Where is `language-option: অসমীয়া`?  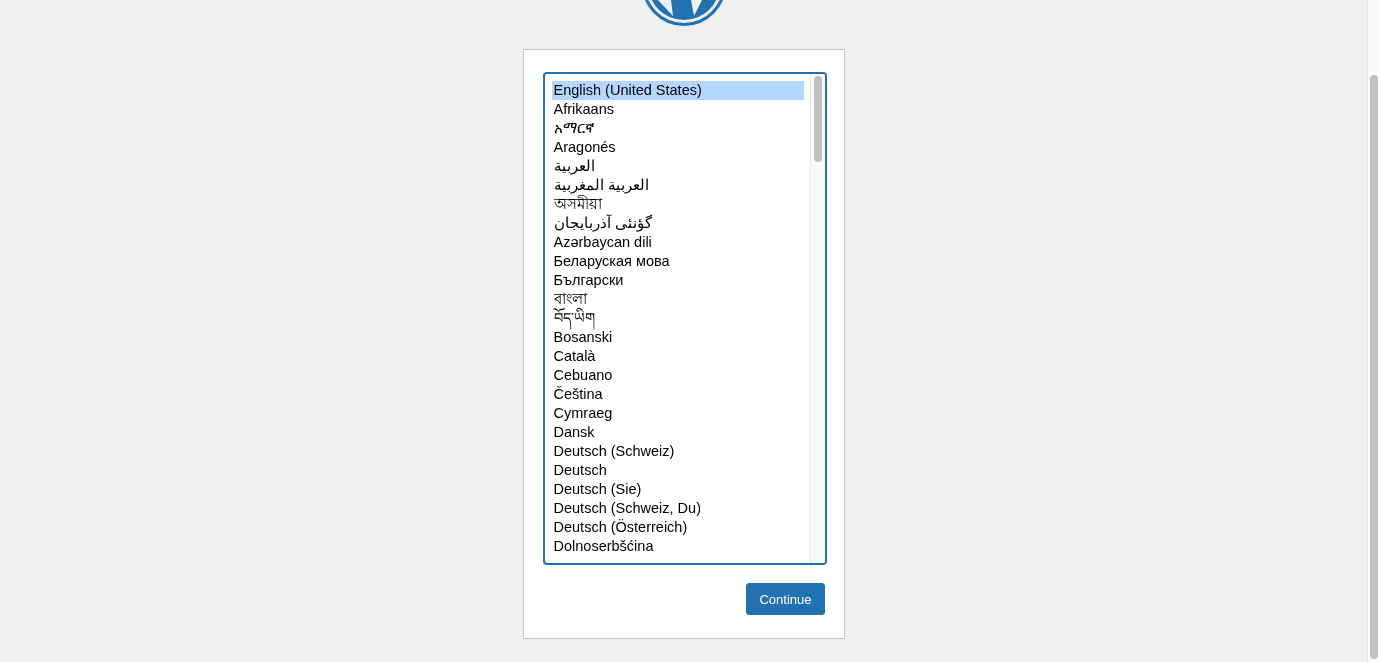
language-option: অসমীয়া is located at coordinates (677, 204).